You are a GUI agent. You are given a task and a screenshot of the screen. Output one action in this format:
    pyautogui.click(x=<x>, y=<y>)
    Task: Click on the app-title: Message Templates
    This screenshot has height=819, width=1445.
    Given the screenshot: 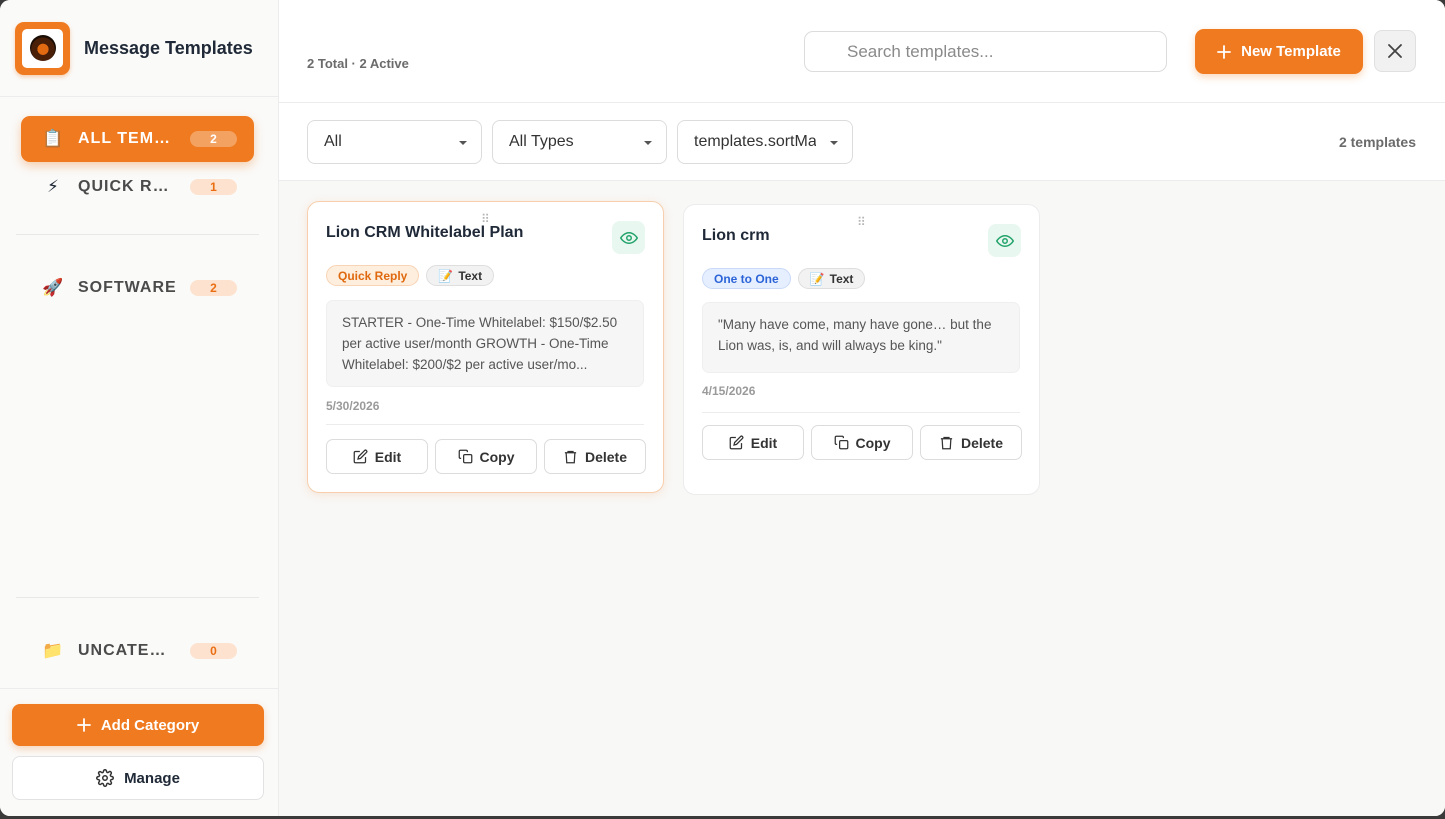 What is the action you would take?
    pyautogui.click(x=168, y=47)
    